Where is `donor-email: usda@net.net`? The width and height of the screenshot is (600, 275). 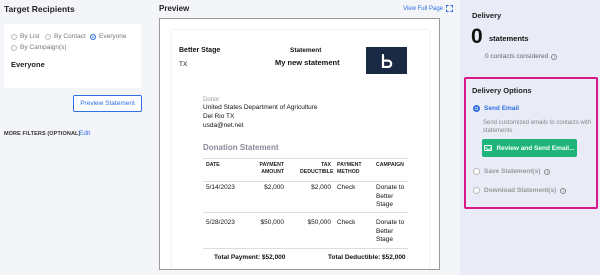
donor-email: usda@net.net is located at coordinates (223, 125).